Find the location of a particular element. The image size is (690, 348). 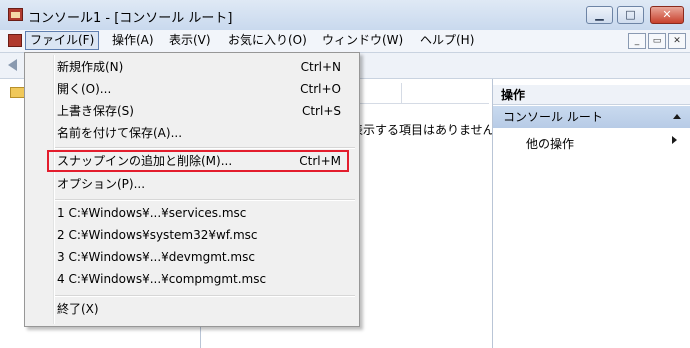

menu-favorites: お気に入り(O) is located at coordinates (267, 40).